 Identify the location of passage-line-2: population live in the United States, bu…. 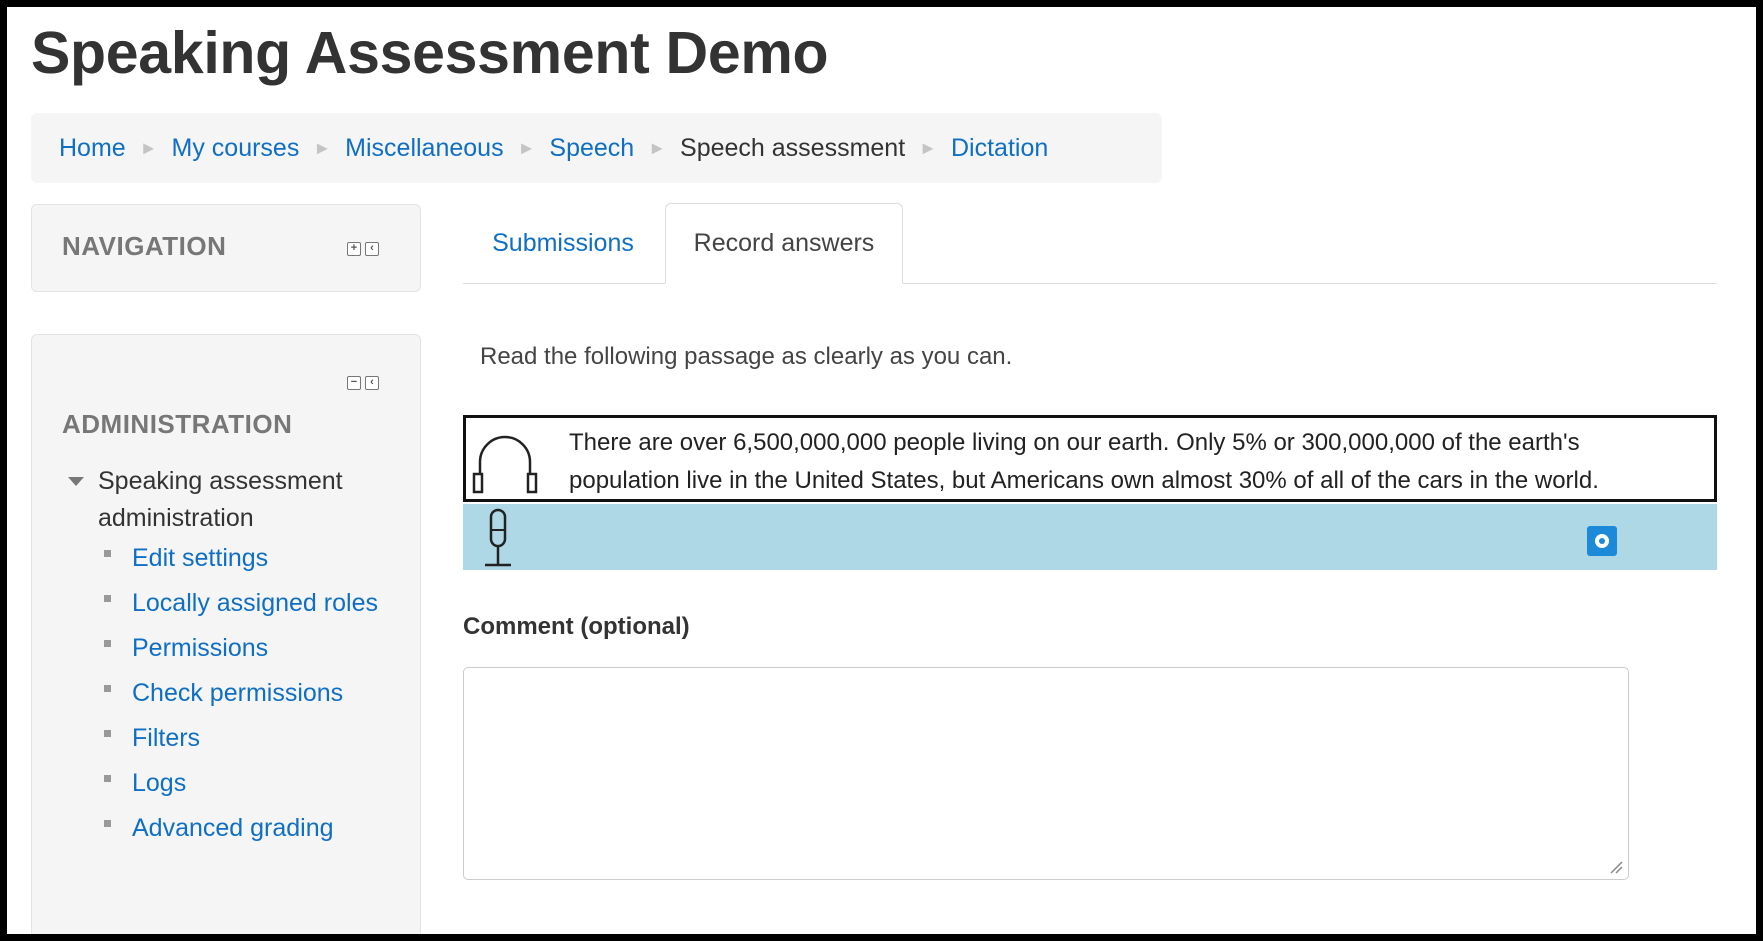
(1084, 480).